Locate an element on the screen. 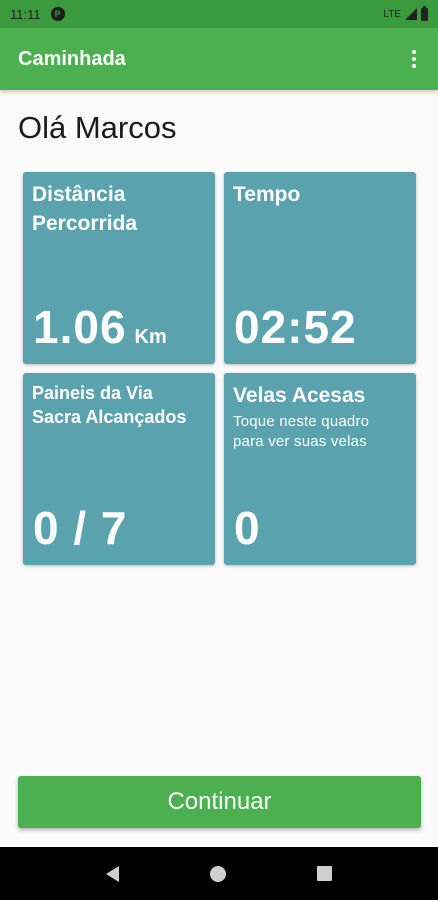 The image size is (438, 900). time-value: 02:52 is located at coordinates (295, 327).